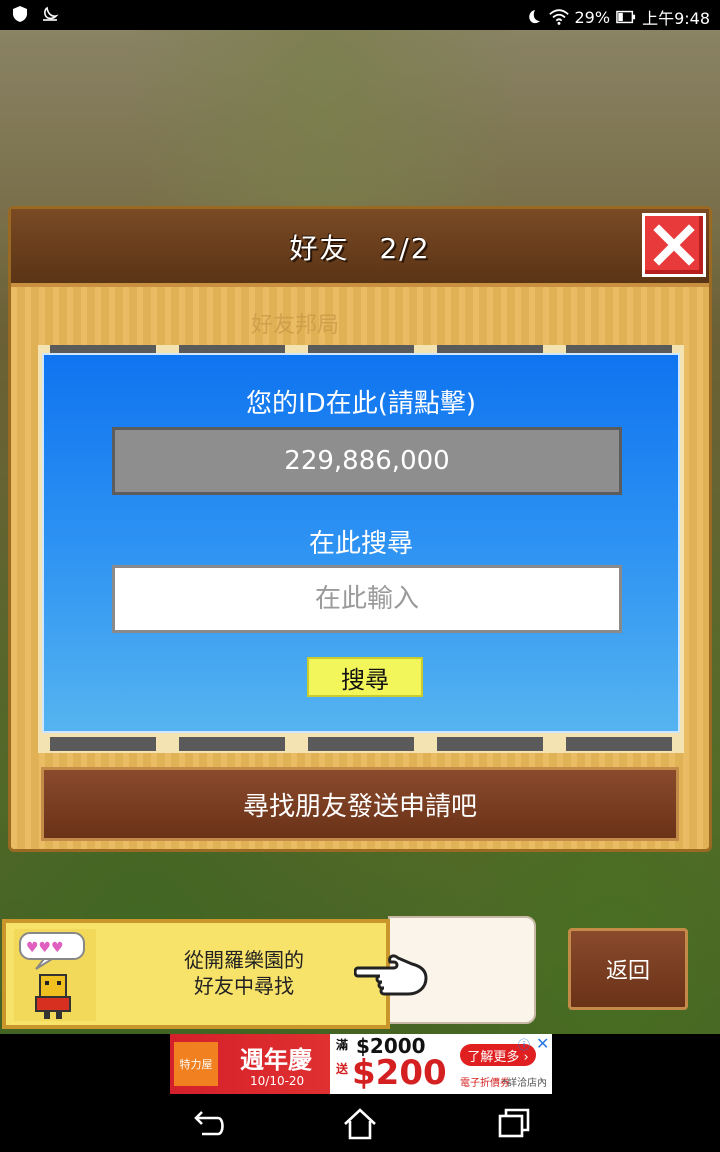 The image size is (720, 1152). What do you see at coordinates (558, 17) in the screenshot?
I see `wifi-icon` at bounding box center [558, 17].